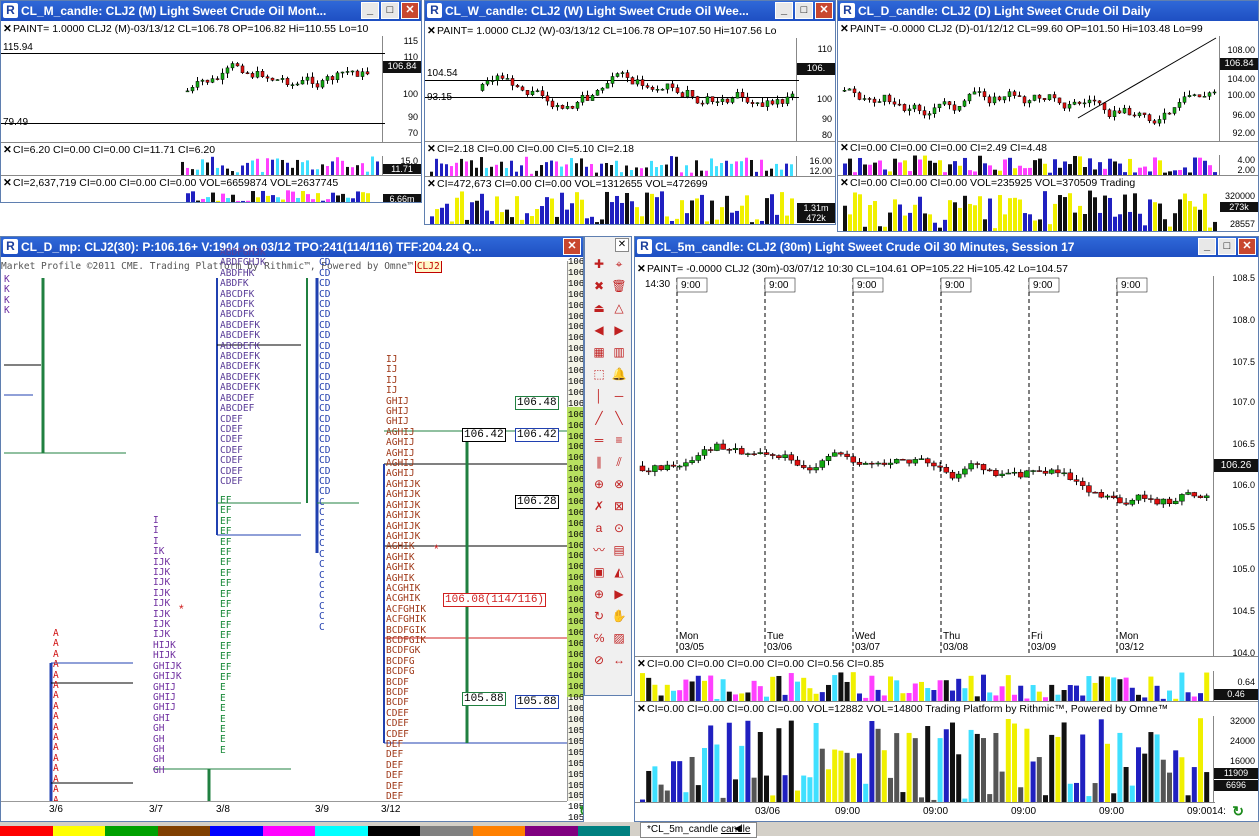 The image size is (1259, 838). I want to click on drawing-tool-icon: ▨, so click(619, 638).